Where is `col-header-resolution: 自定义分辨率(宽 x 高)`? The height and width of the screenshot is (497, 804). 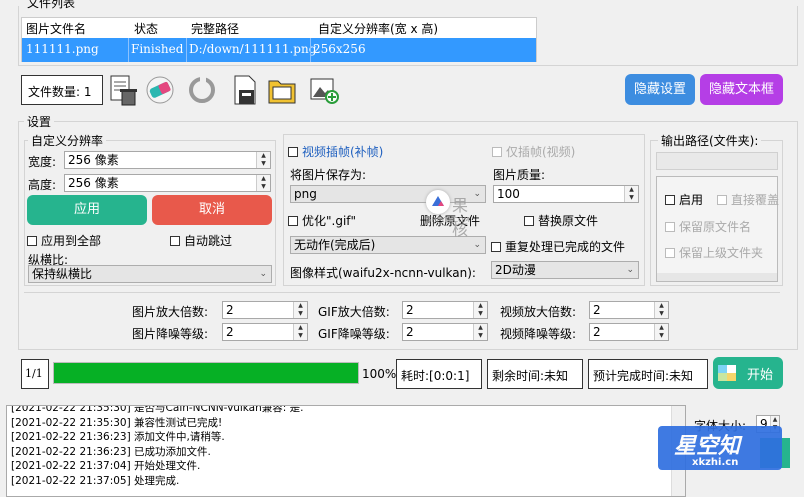
col-header-resolution: 自定义分辨率(宽 x 高) is located at coordinates (378, 28).